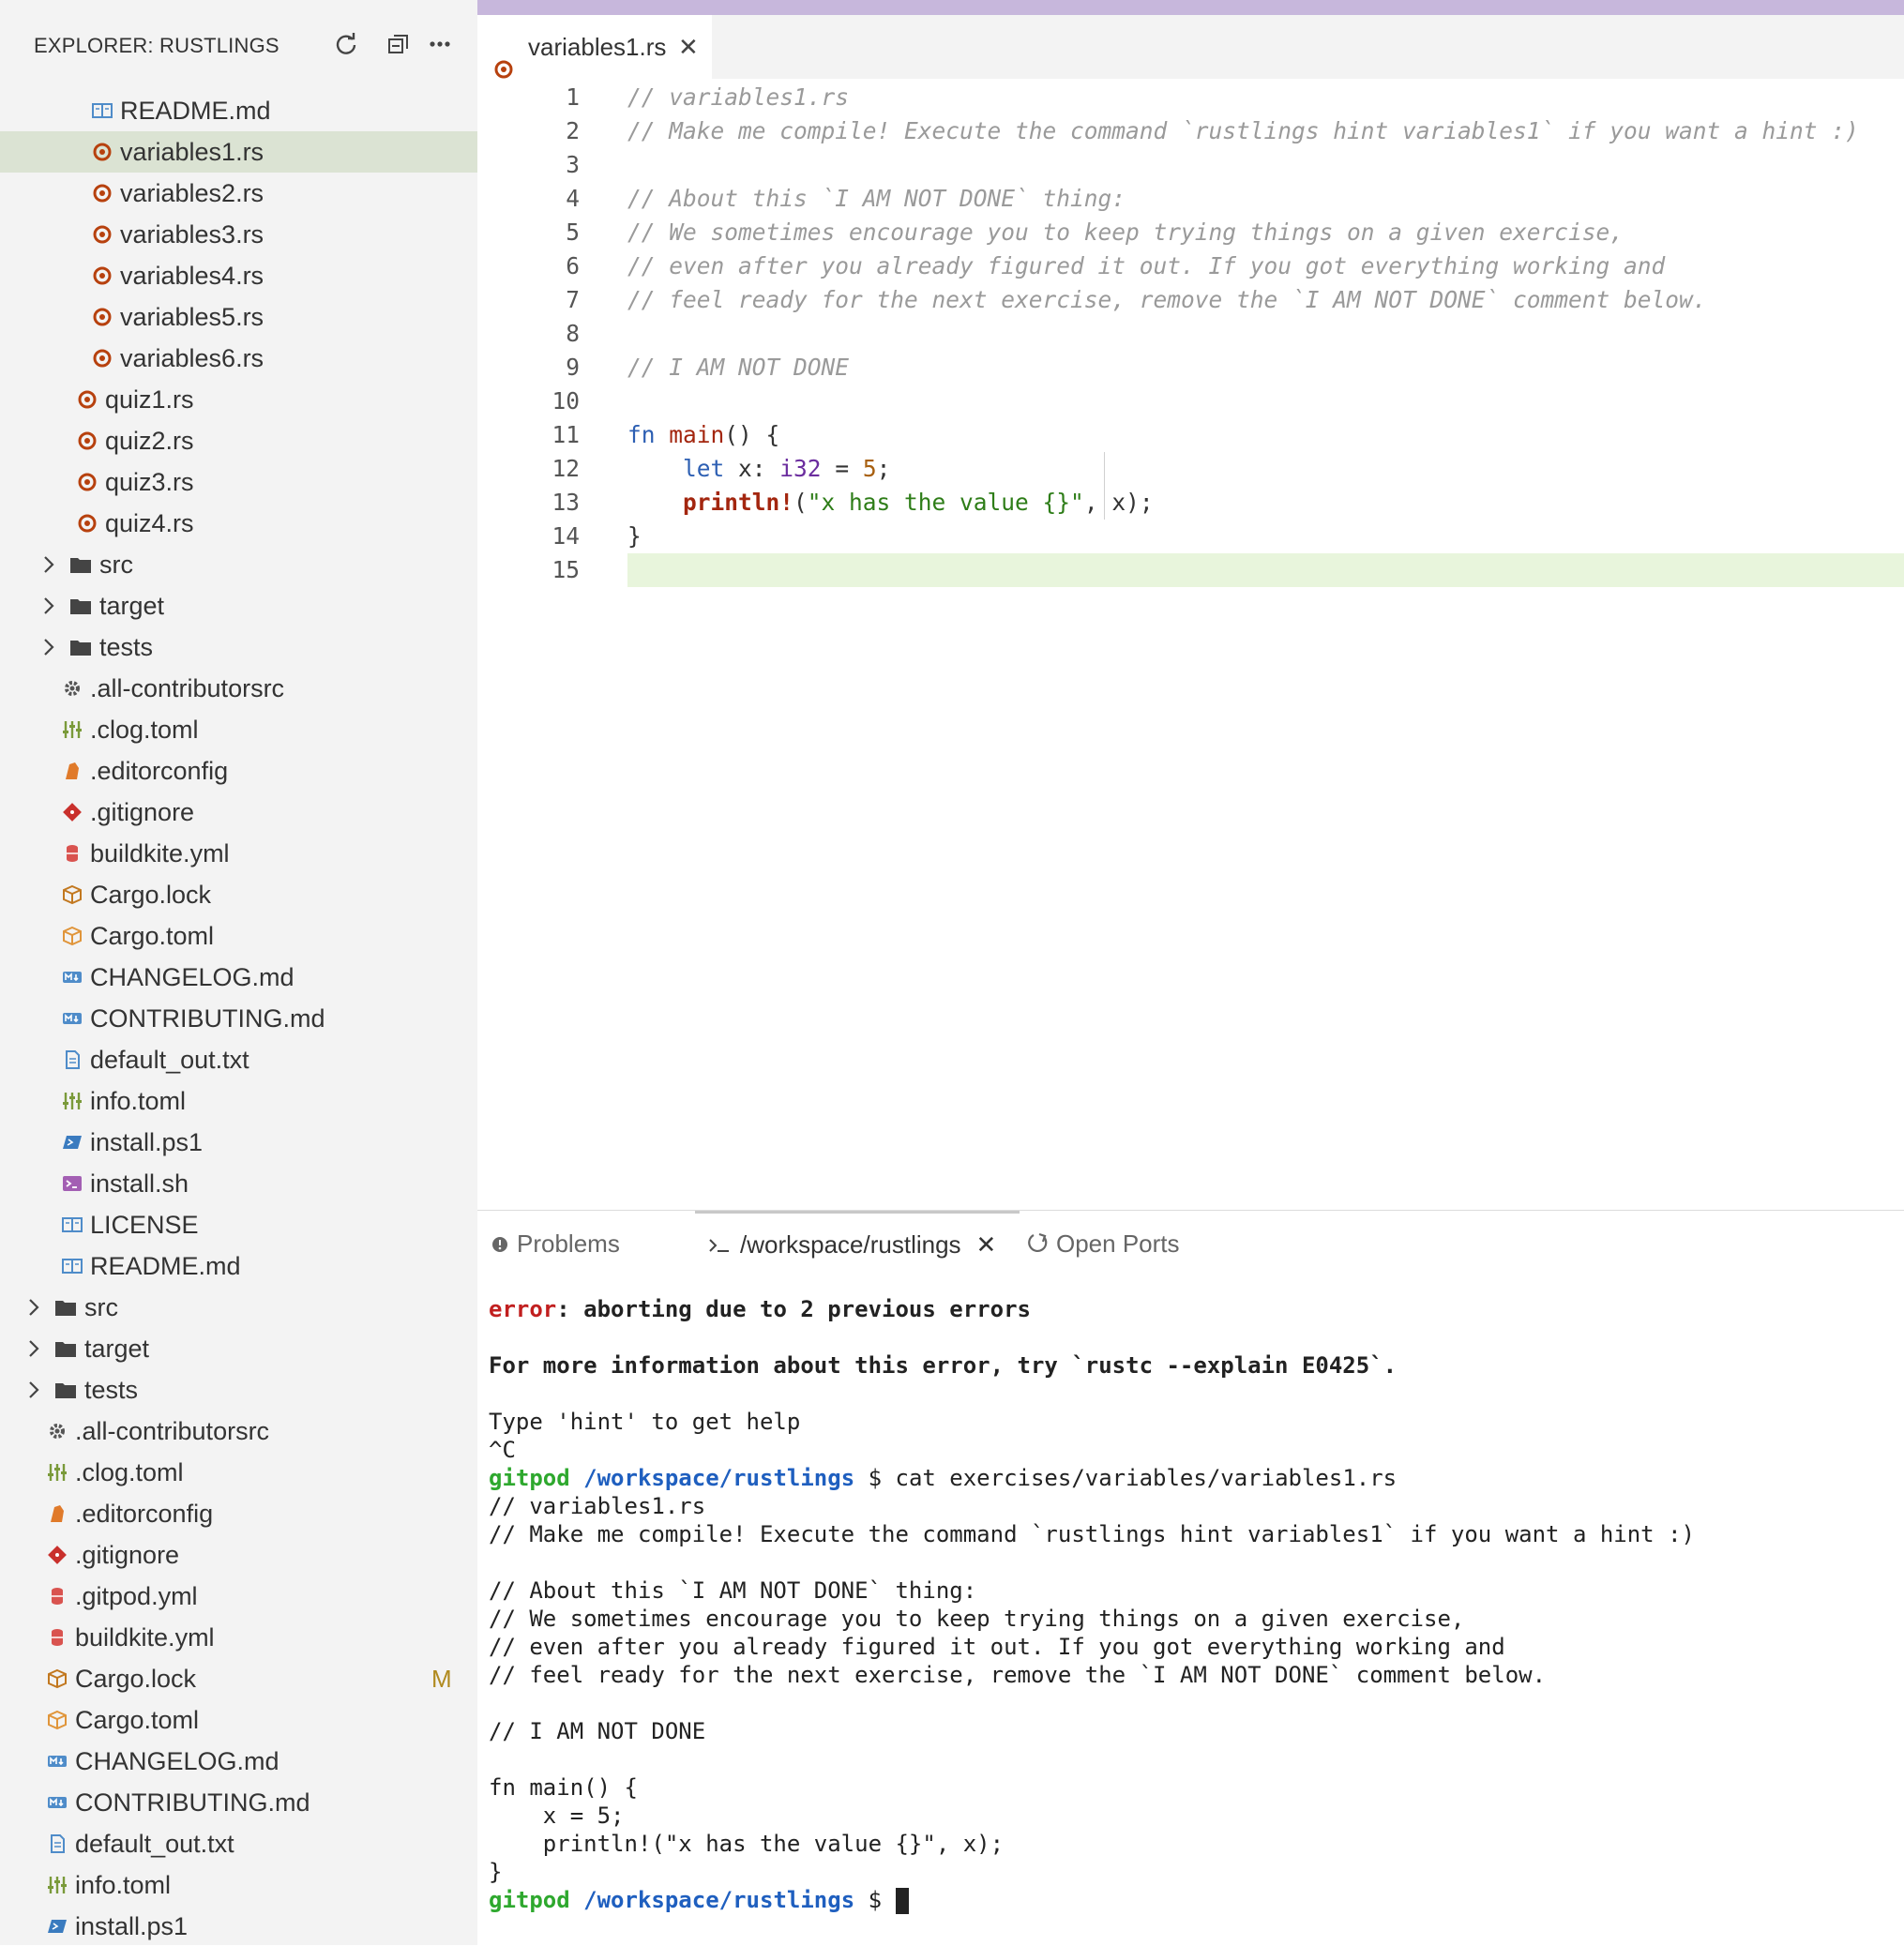  Describe the element at coordinates (346, 44) in the screenshot. I see `refresh-icon` at that location.